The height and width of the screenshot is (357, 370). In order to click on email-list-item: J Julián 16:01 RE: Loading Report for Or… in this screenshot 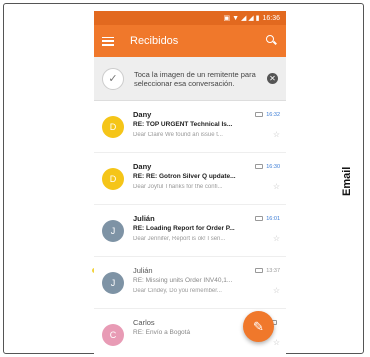, I will do `click(190, 231)`.